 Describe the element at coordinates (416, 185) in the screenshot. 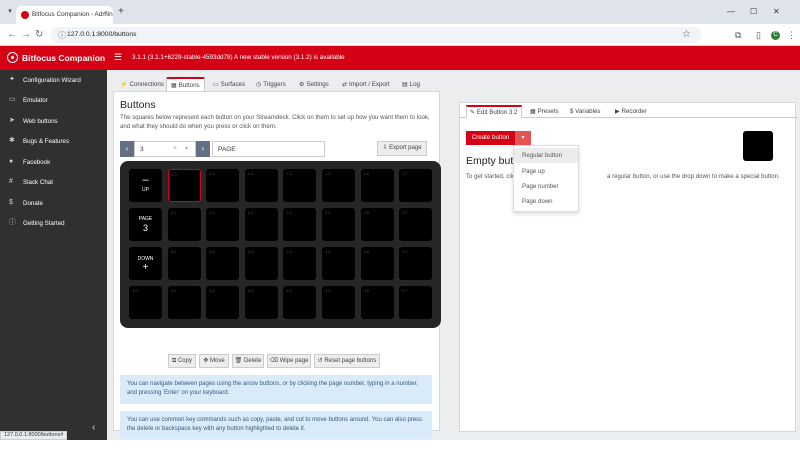

I see `grid-button: 1.7` at that location.